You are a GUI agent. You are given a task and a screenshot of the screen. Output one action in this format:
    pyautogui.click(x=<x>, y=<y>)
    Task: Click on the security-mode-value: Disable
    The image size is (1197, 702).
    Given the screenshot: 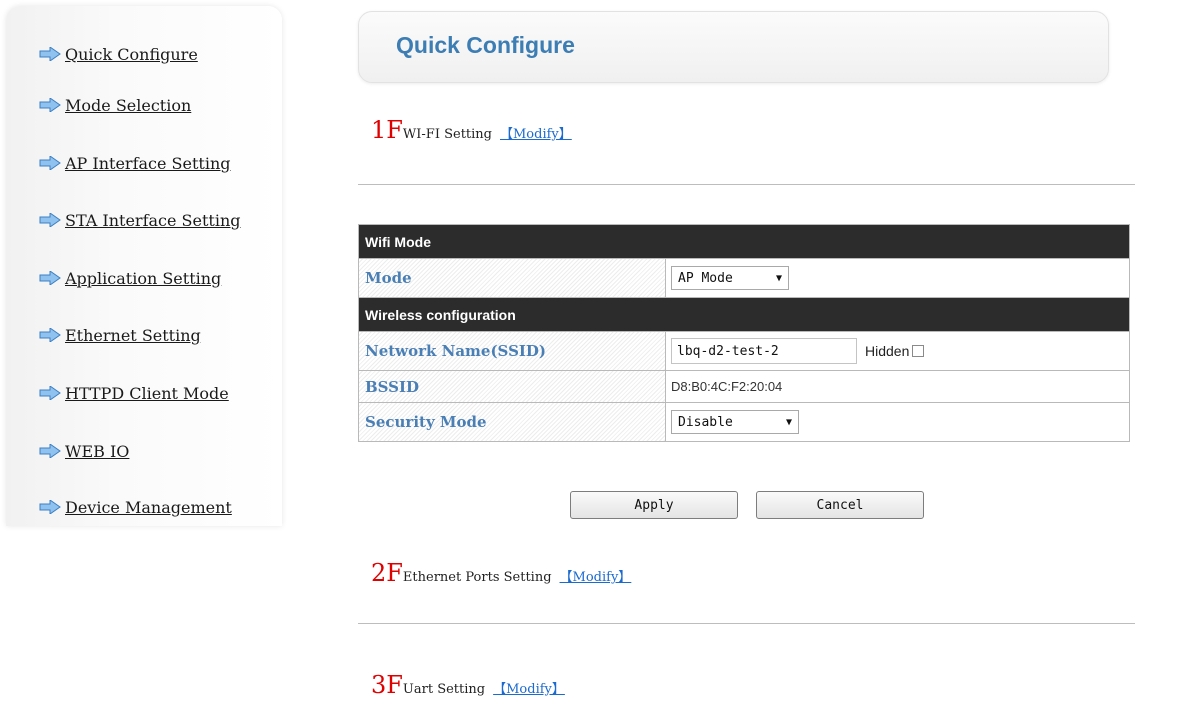 What is the action you would take?
    pyautogui.click(x=705, y=422)
    